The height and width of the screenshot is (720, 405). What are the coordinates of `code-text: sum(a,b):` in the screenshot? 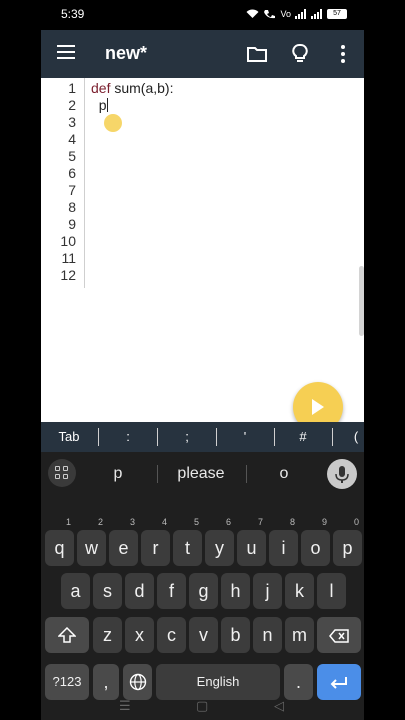 It's located at (142, 88).